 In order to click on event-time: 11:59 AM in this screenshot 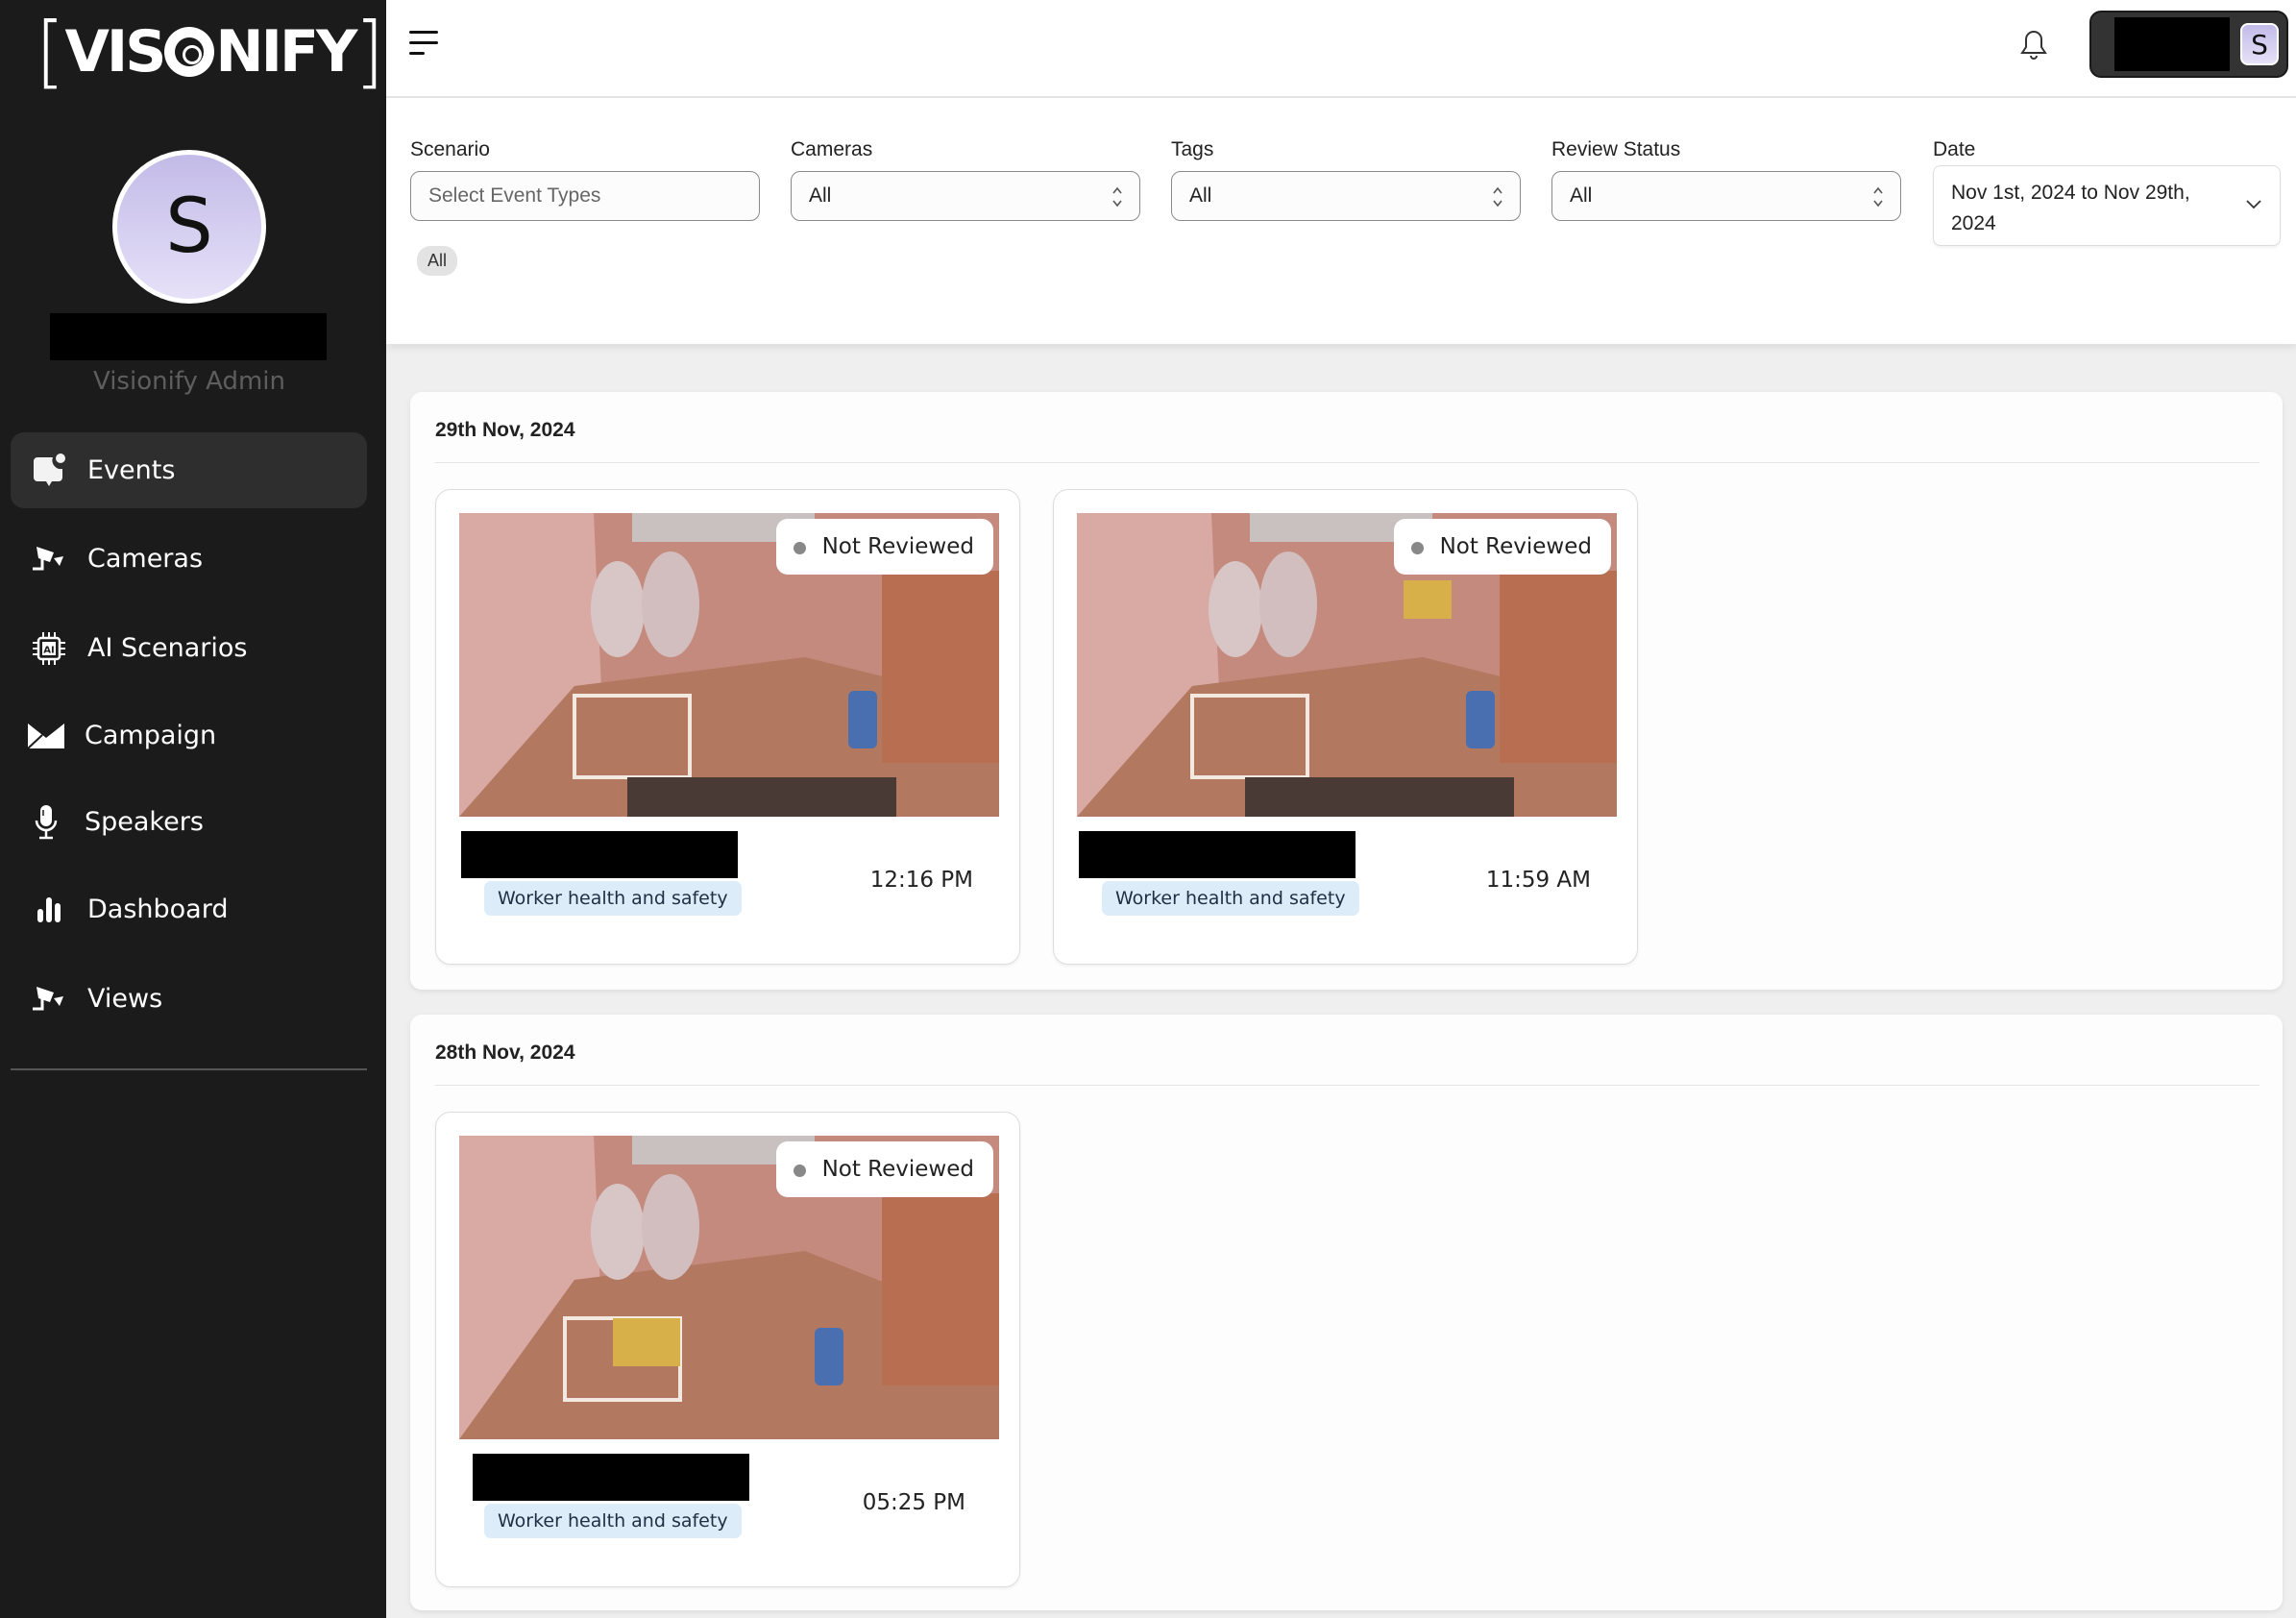, I will do `click(1538, 880)`.